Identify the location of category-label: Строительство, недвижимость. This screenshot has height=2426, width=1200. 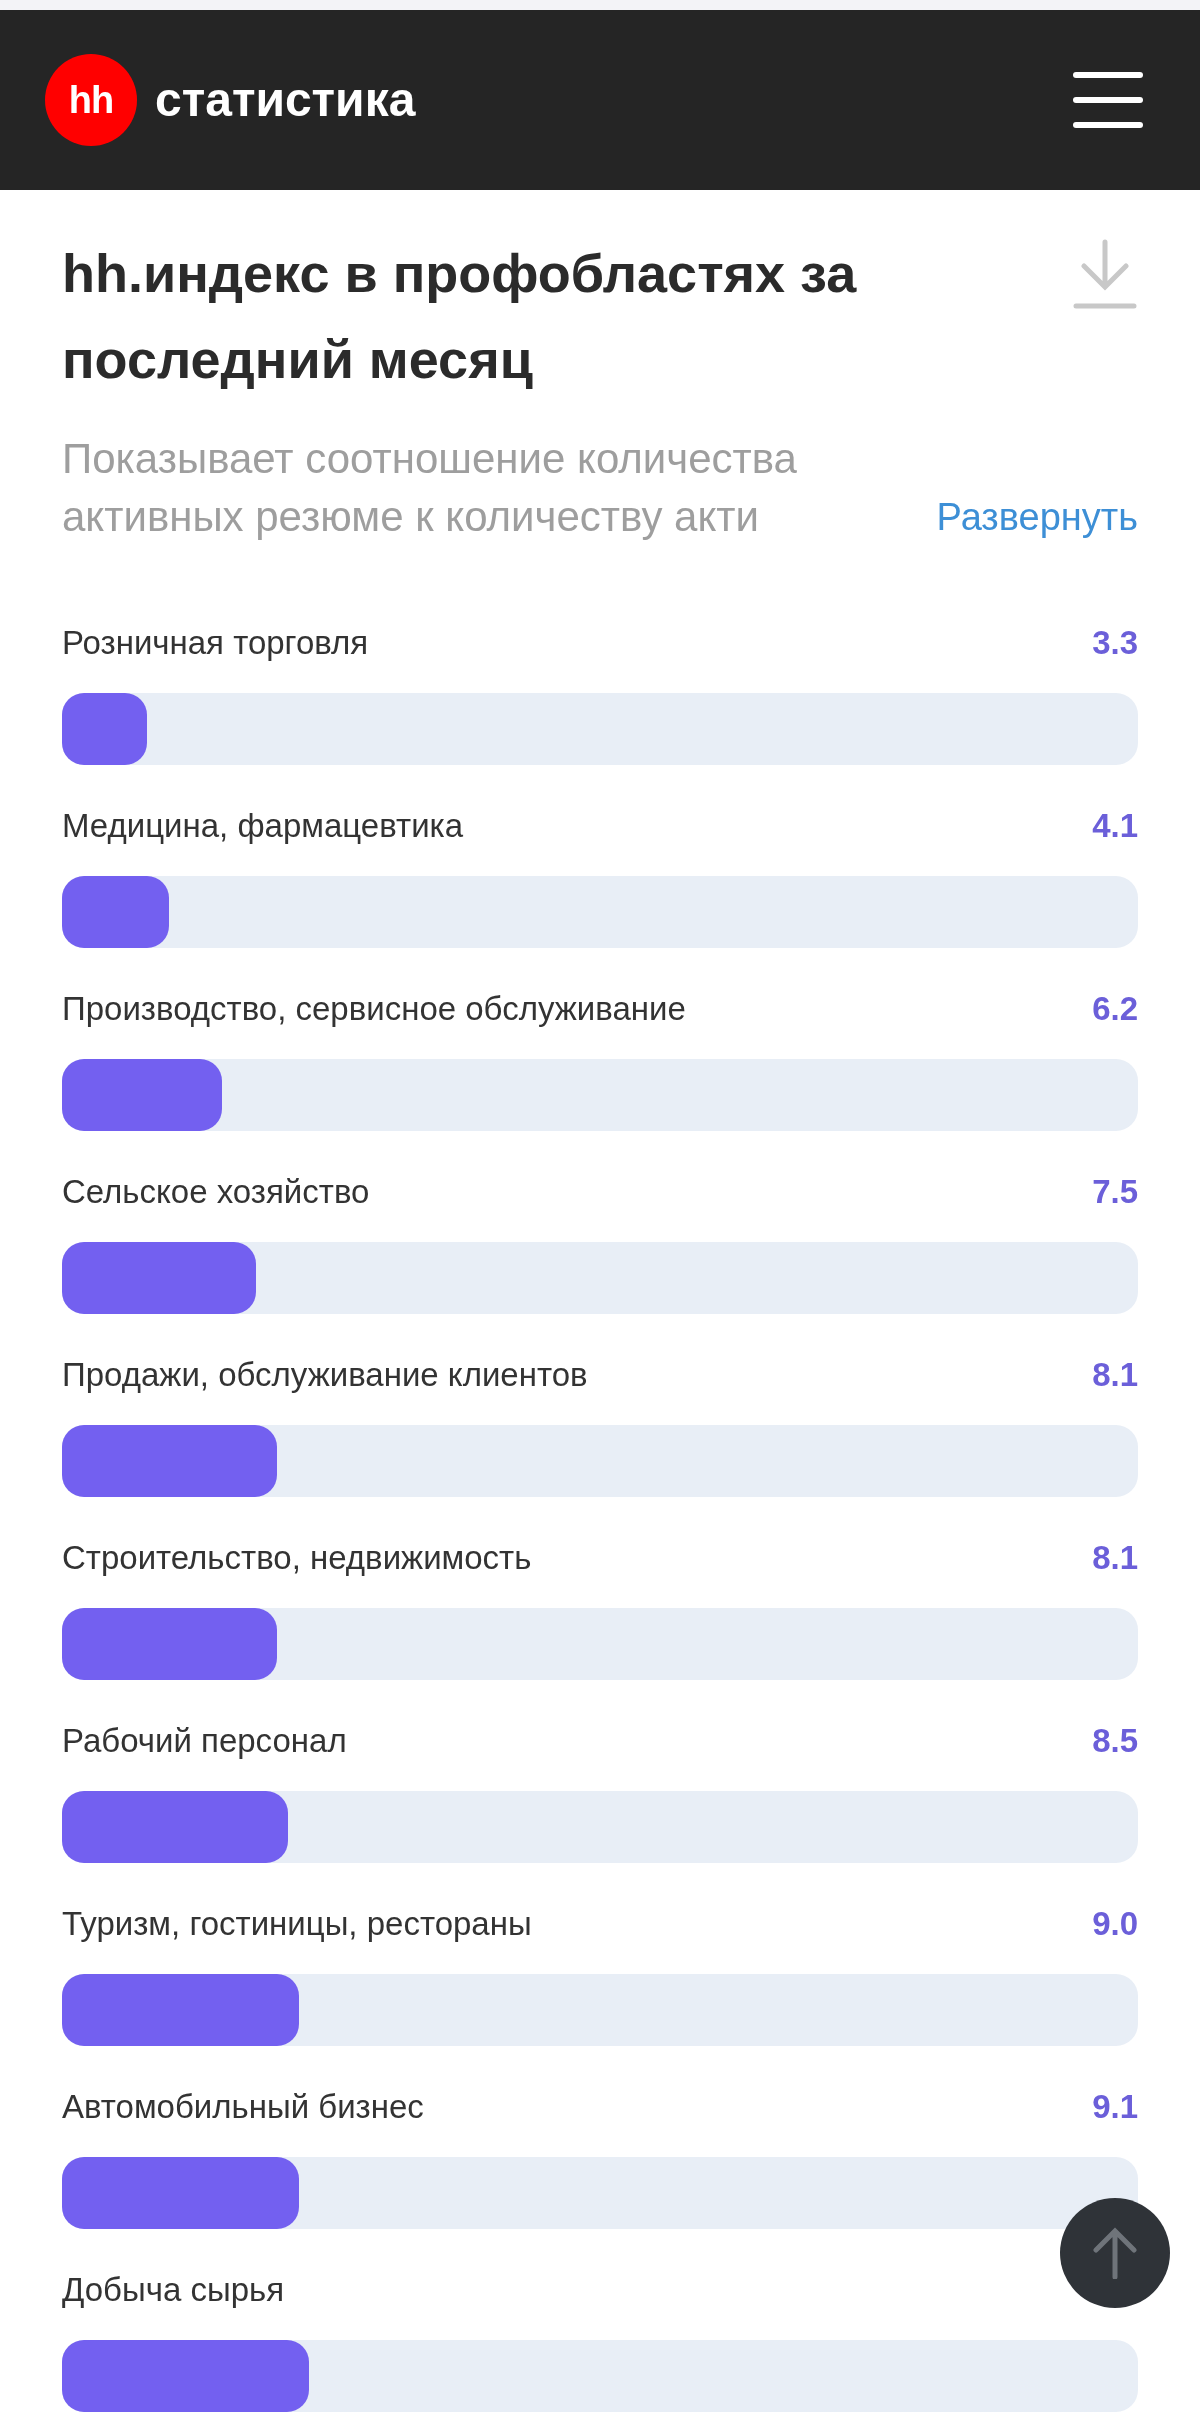
(297, 1558).